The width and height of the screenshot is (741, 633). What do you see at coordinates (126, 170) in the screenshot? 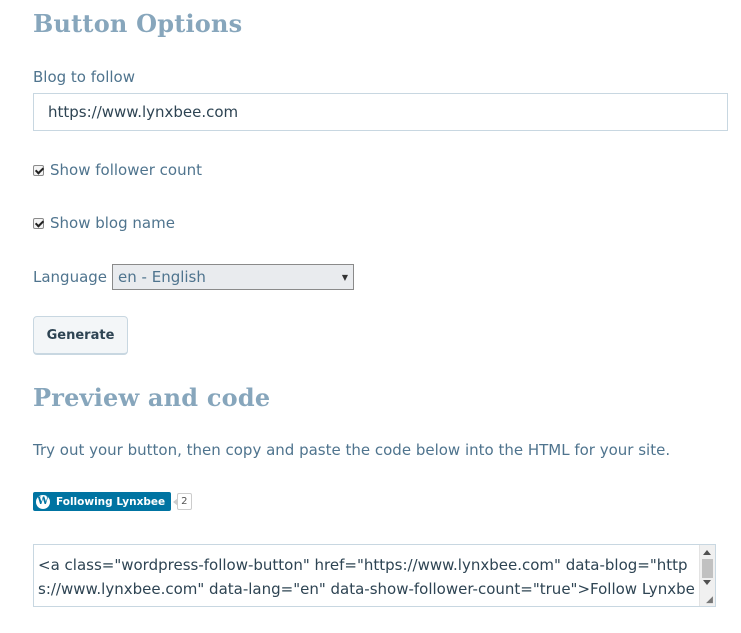
I see `show-follower-count-label: Show follower count` at bounding box center [126, 170].